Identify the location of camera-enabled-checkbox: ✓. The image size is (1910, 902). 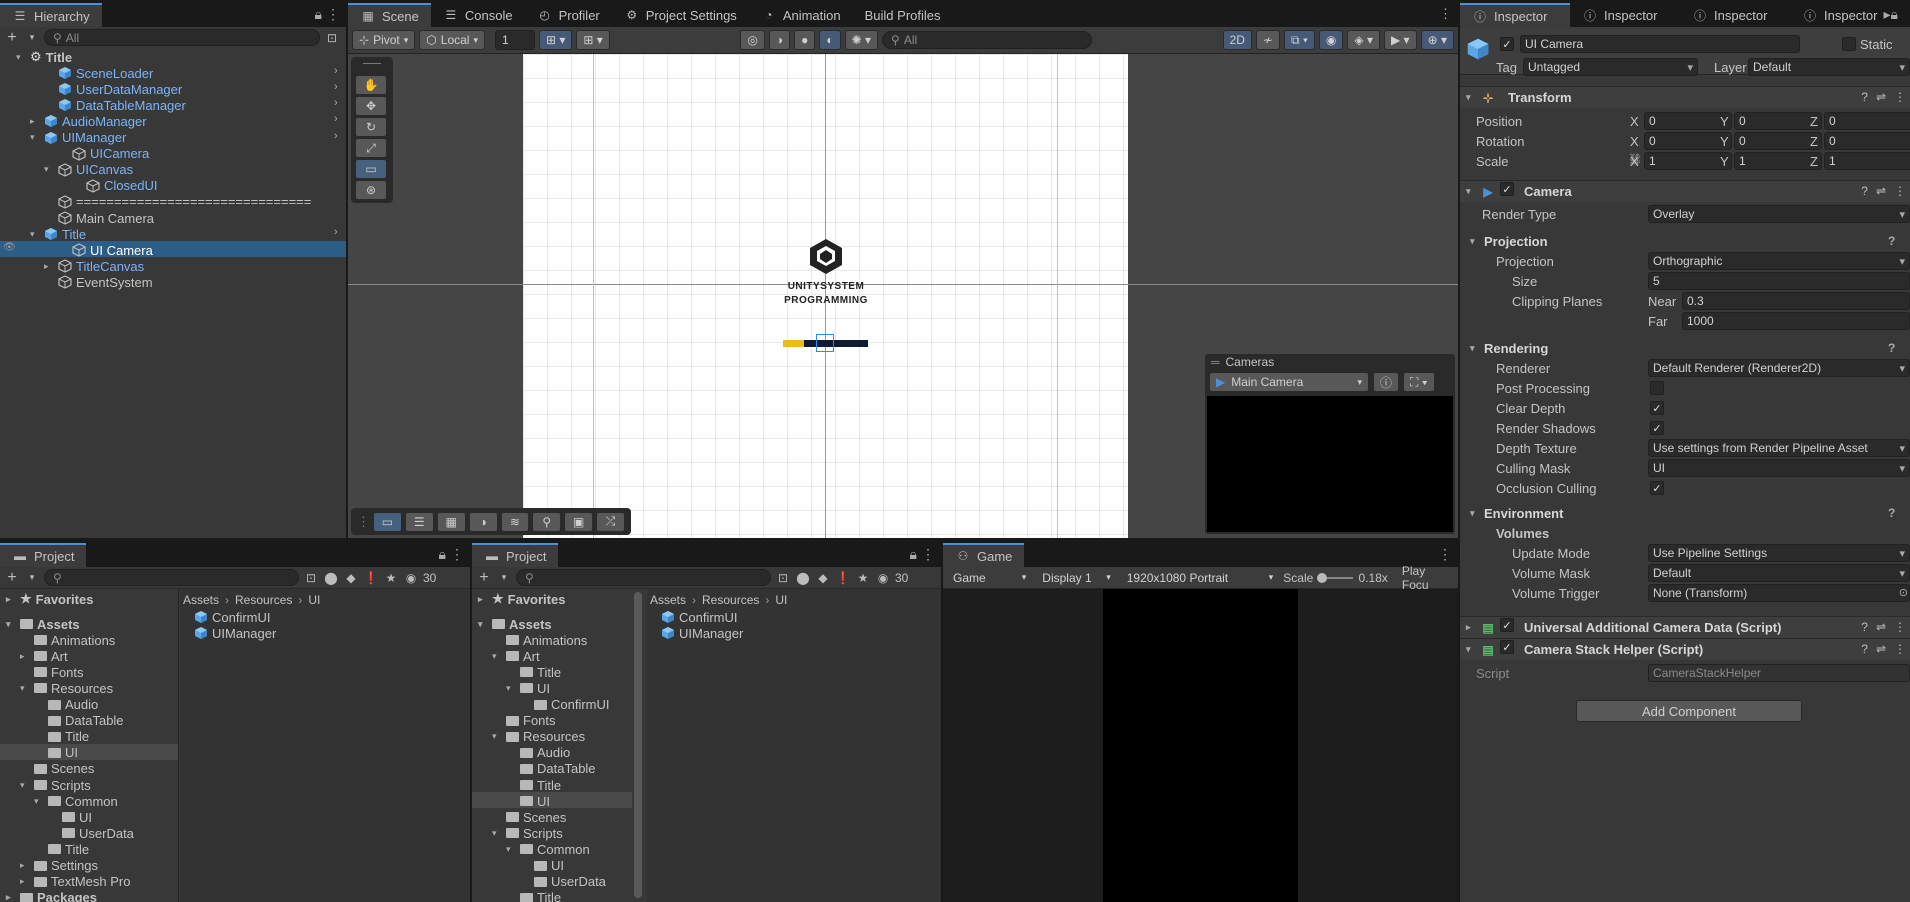
(1507, 189).